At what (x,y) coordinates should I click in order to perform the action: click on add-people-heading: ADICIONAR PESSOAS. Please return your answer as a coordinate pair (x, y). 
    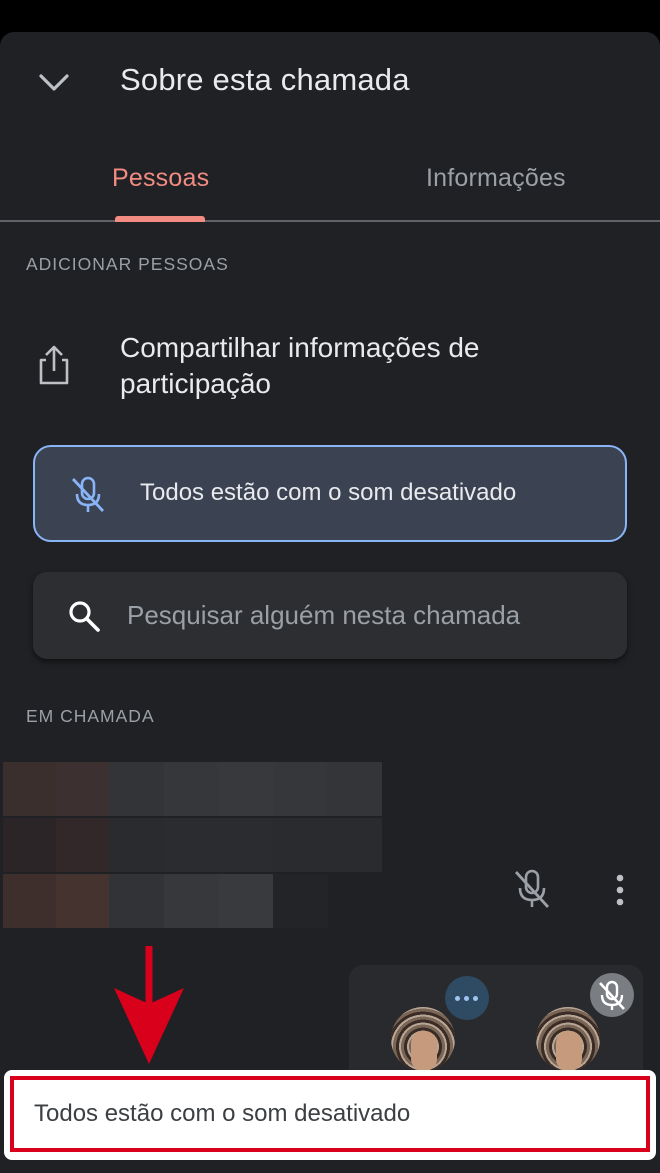
    Looking at the image, I should click on (127, 264).